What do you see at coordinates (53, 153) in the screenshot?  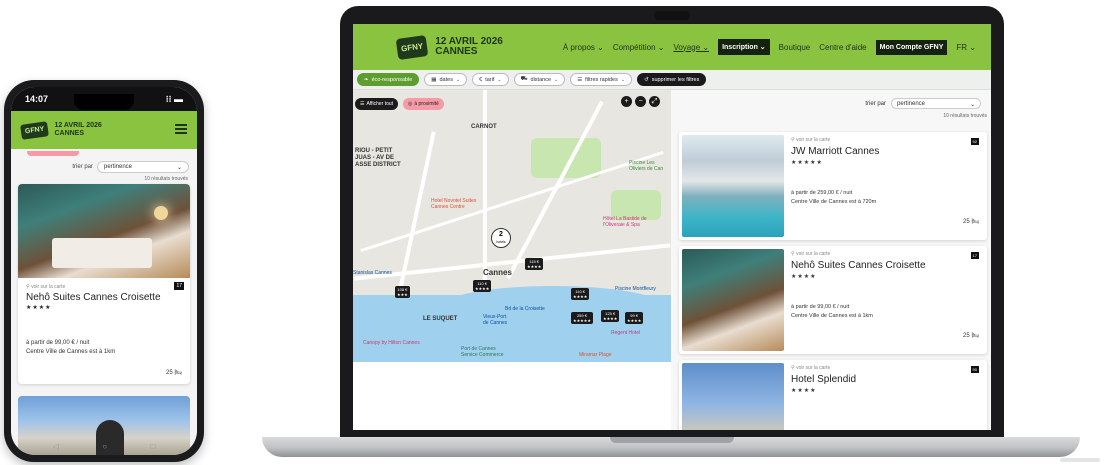 I see `nearby-chip-fragment` at bounding box center [53, 153].